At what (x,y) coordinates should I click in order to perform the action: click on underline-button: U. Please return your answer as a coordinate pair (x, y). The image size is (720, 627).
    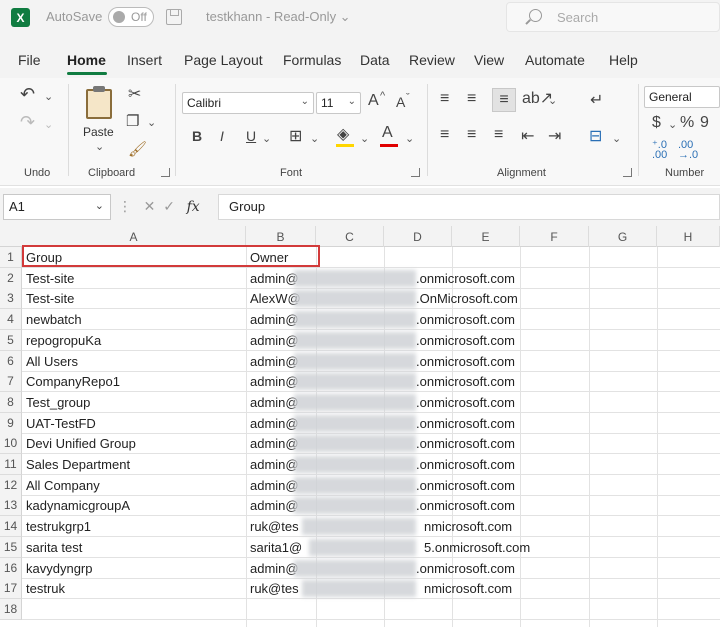
    Looking at the image, I should click on (251, 136).